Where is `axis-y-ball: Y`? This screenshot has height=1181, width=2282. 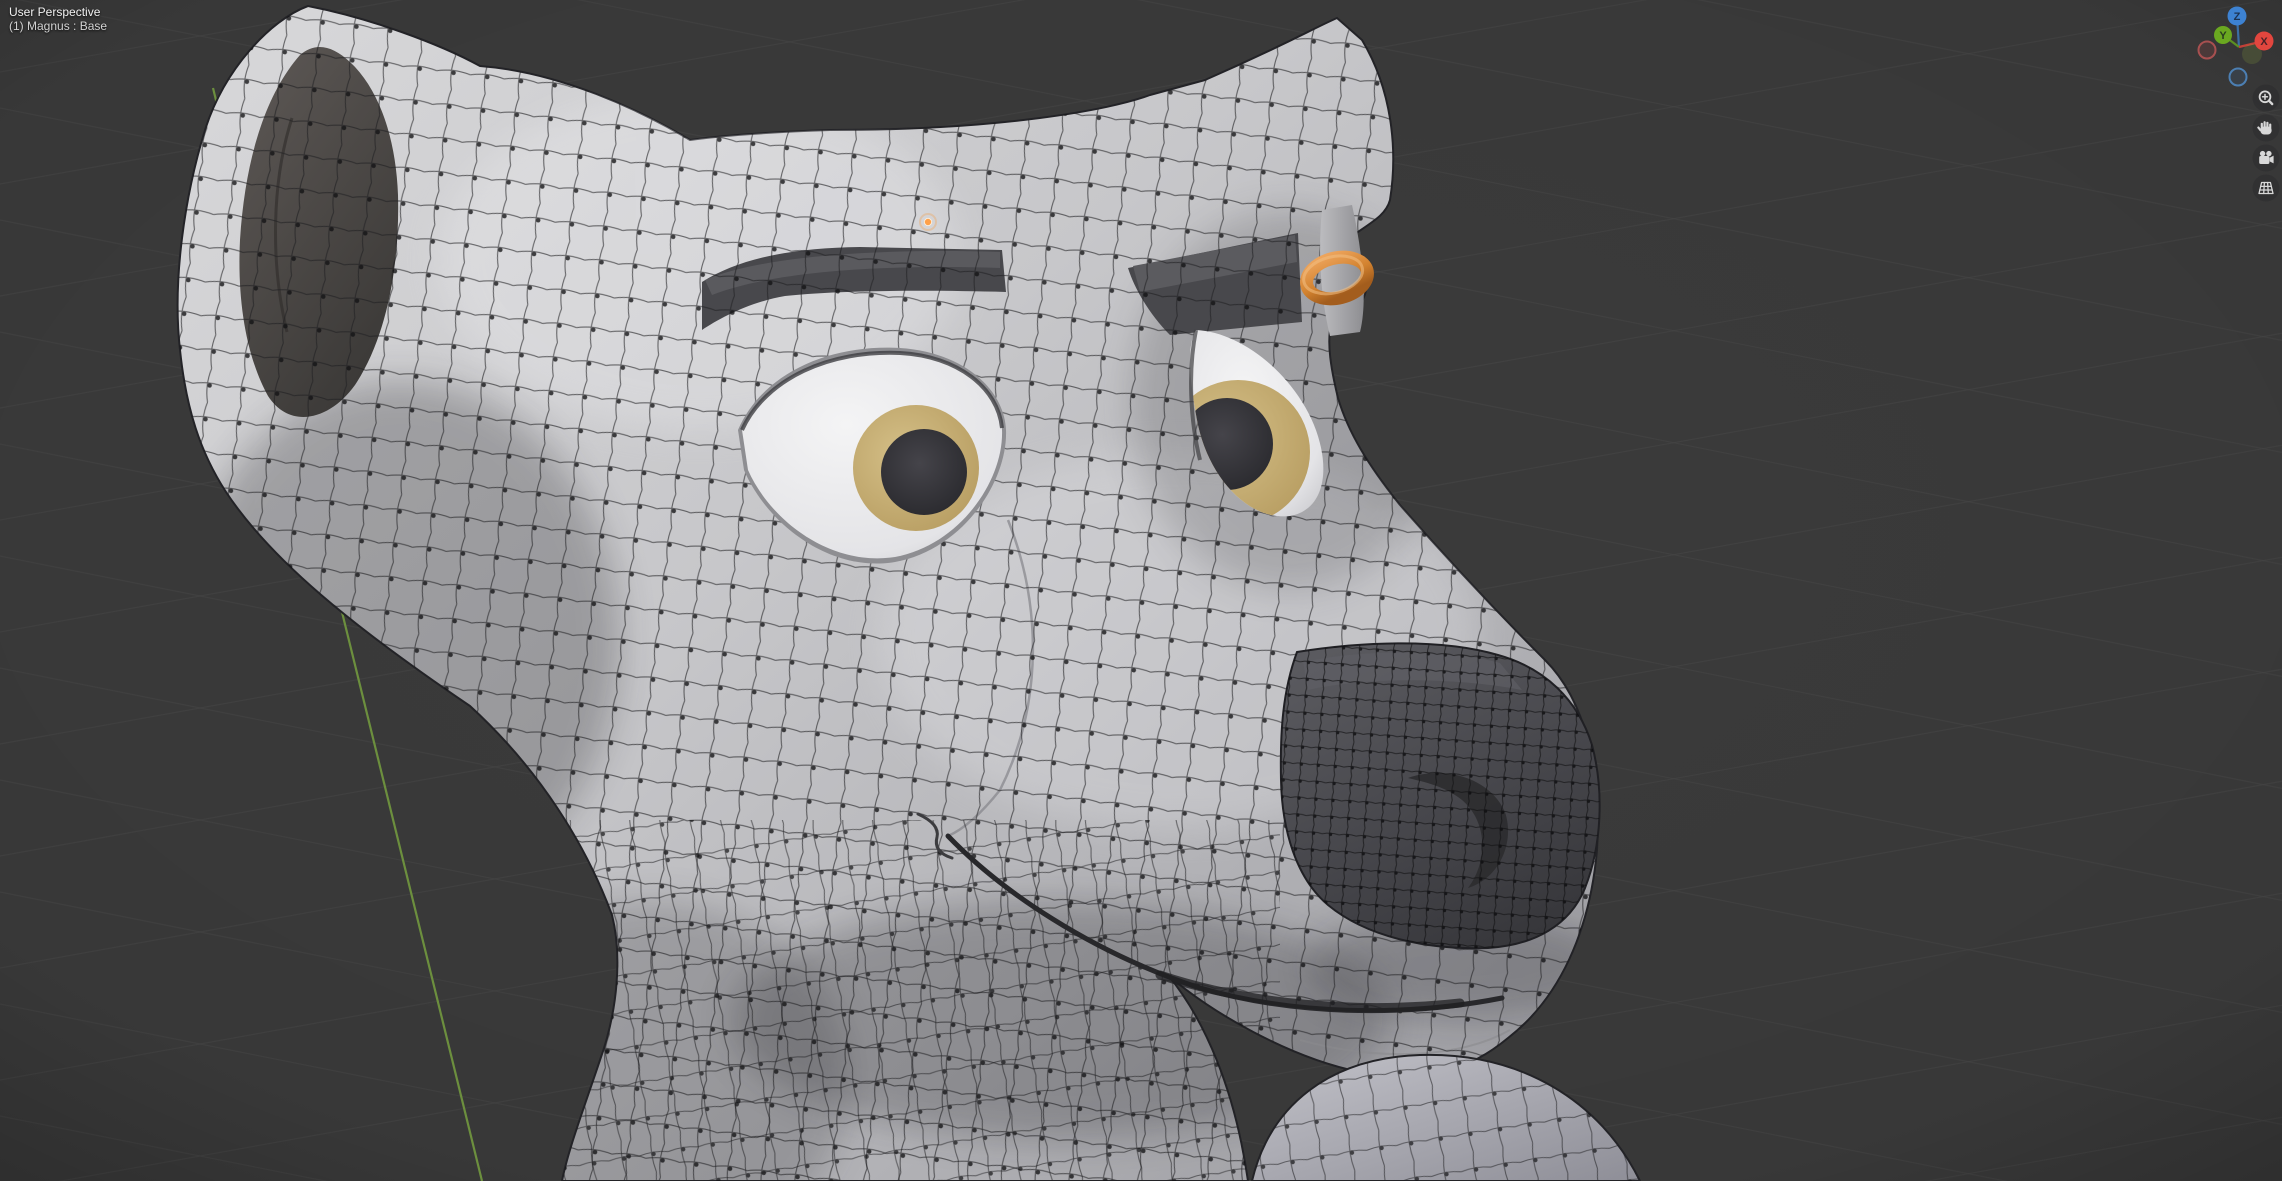
axis-y-ball: Y is located at coordinates (2223, 35).